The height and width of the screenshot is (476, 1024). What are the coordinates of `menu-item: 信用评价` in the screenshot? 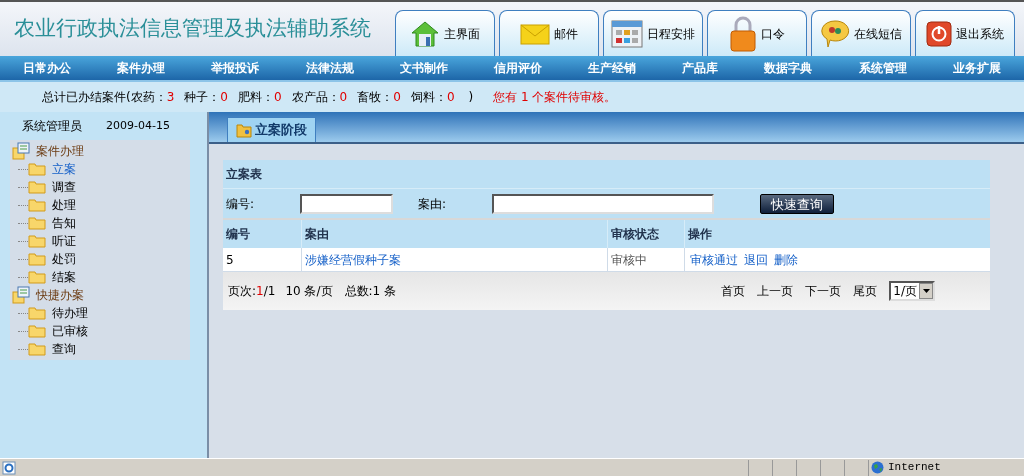 It's located at (517, 68).